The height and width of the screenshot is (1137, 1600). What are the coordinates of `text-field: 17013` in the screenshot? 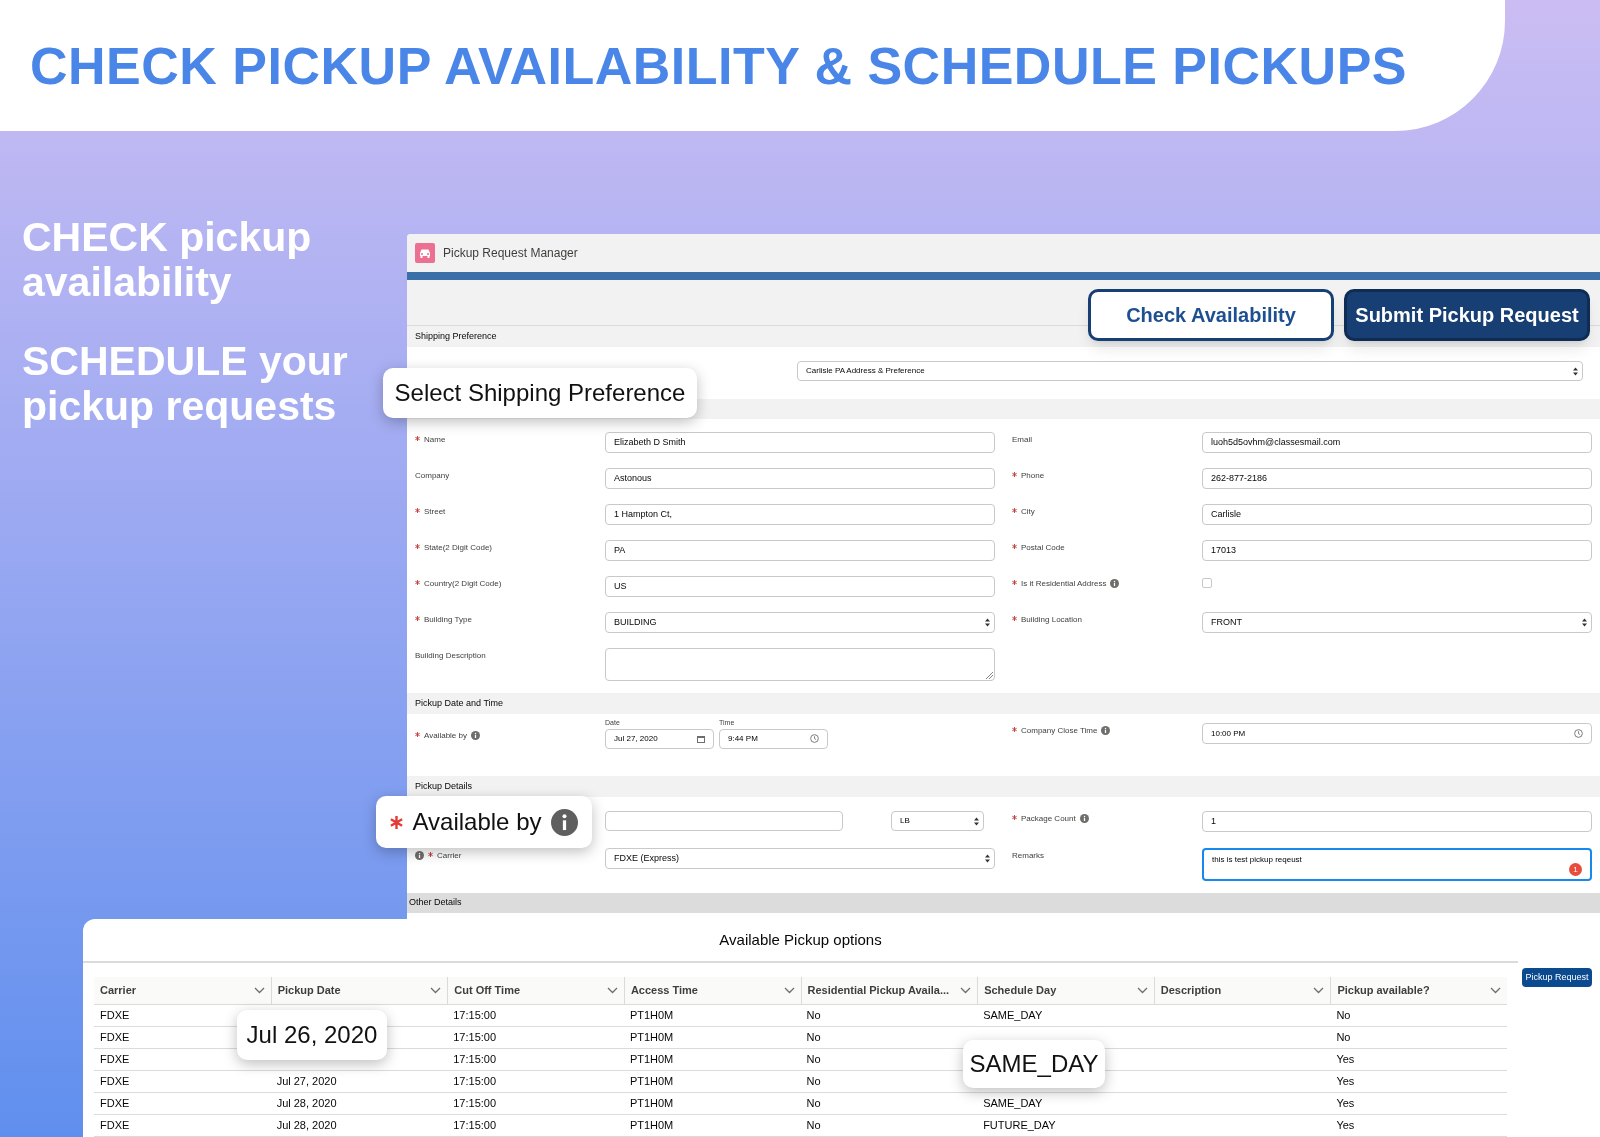 It's located at (1397, 550).